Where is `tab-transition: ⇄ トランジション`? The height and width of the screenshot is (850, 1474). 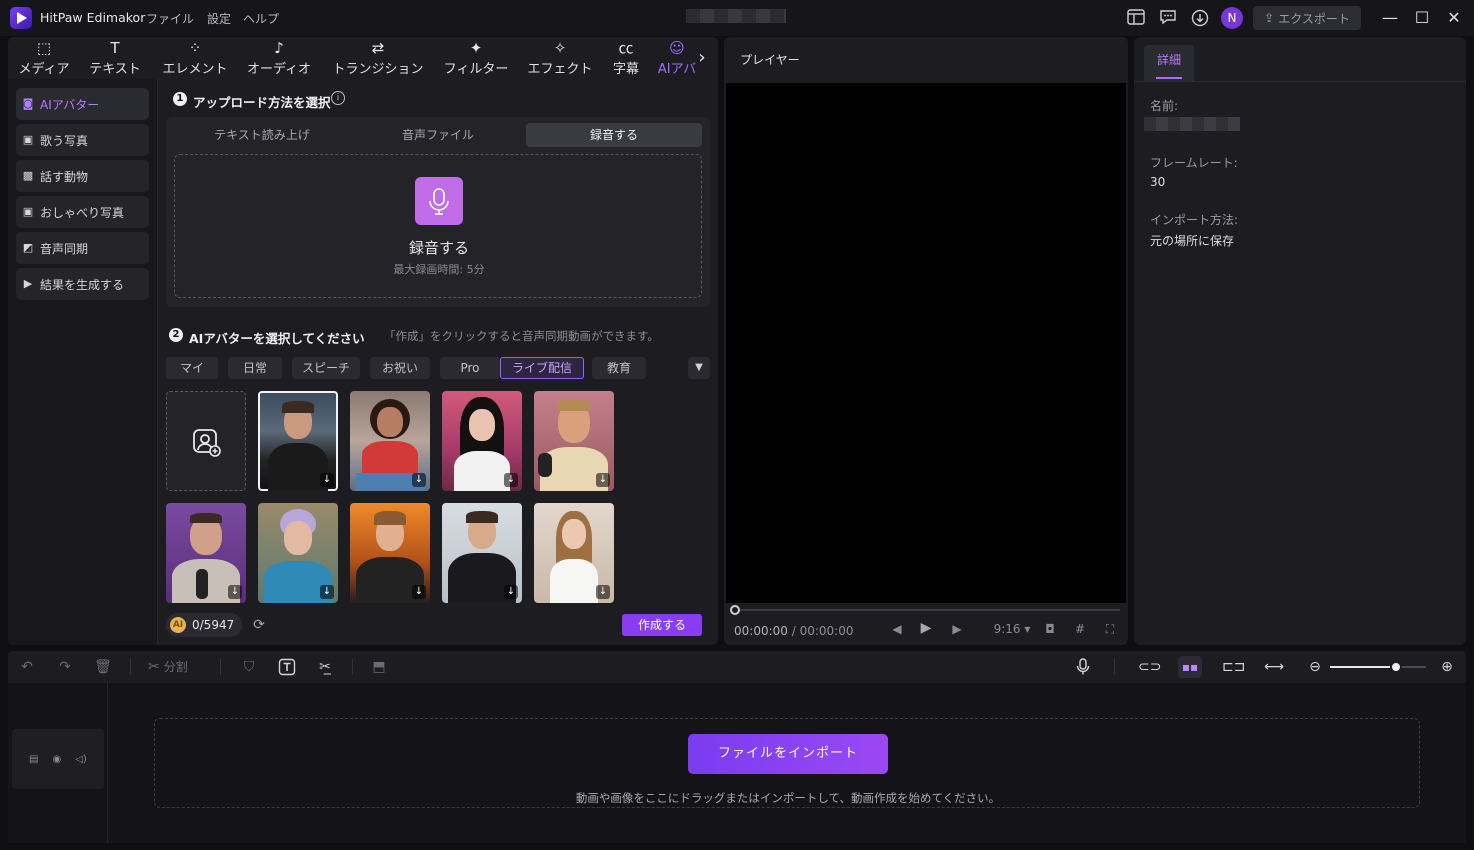 tab-transition: ⇄ トランジション is located at coordinates (378, 58).